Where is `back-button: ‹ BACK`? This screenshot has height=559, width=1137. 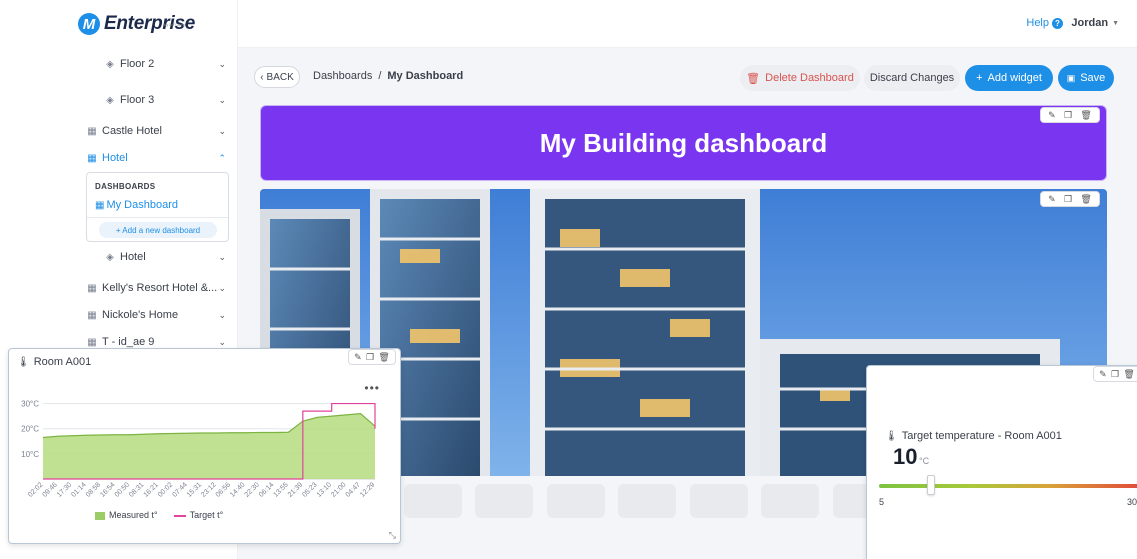
back-button: ‹ BACK is located at coordinates (277, 77).